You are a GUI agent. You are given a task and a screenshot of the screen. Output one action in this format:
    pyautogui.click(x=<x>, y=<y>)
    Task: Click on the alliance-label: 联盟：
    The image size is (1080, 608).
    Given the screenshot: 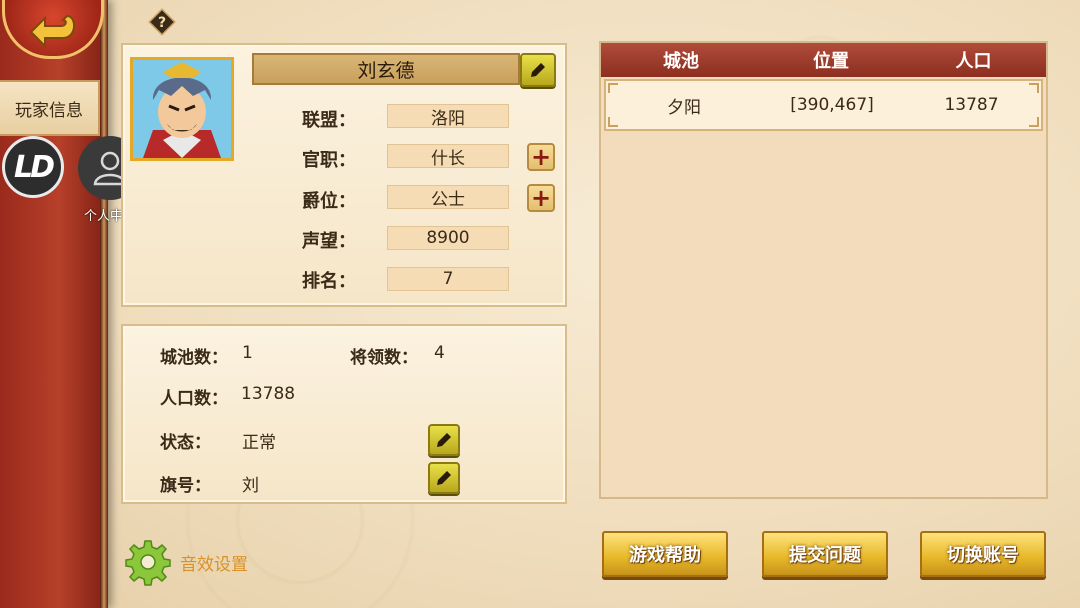 What is the action you would take?
    pyautogui.click(x=329, y=120)
    